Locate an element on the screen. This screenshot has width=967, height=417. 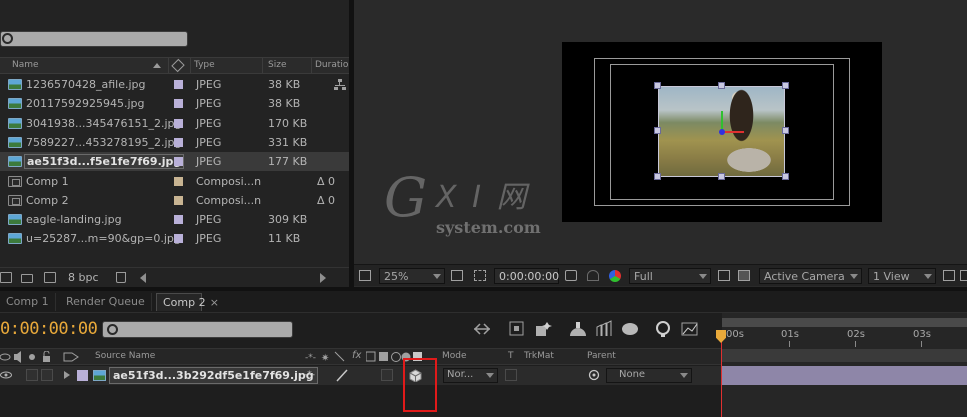
ruler-label: 03s is located at coordinates (922, 334).